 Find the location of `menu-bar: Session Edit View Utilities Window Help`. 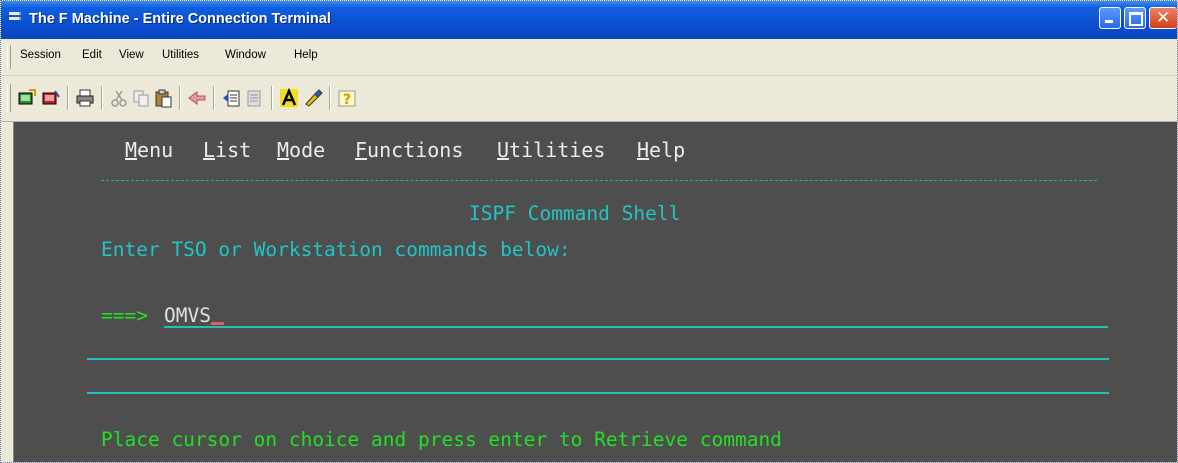

menu-bar: Session Edit View Utilities Window Help is located at coordinates (589, 57).